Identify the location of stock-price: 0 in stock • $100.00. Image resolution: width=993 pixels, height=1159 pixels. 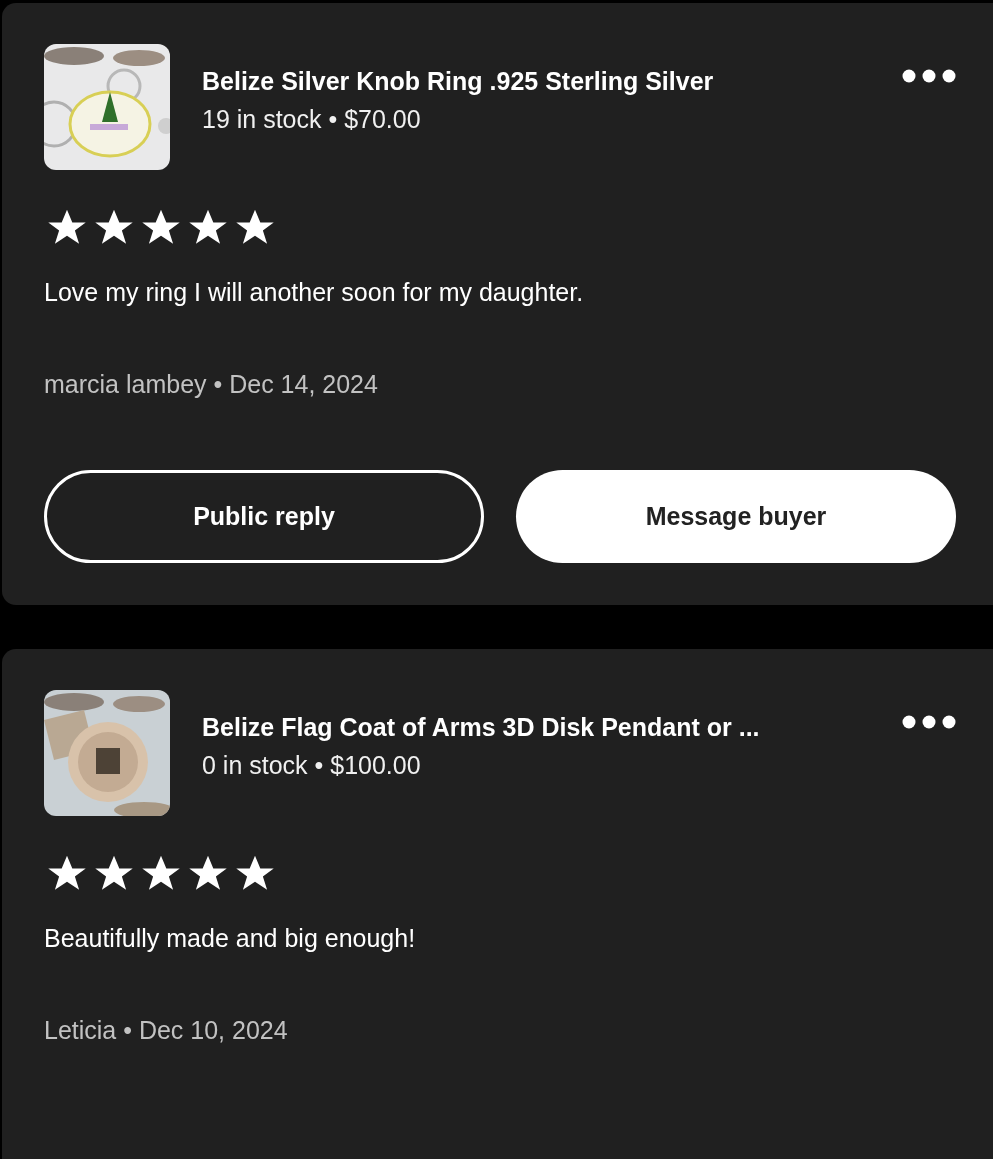
(312, 765).